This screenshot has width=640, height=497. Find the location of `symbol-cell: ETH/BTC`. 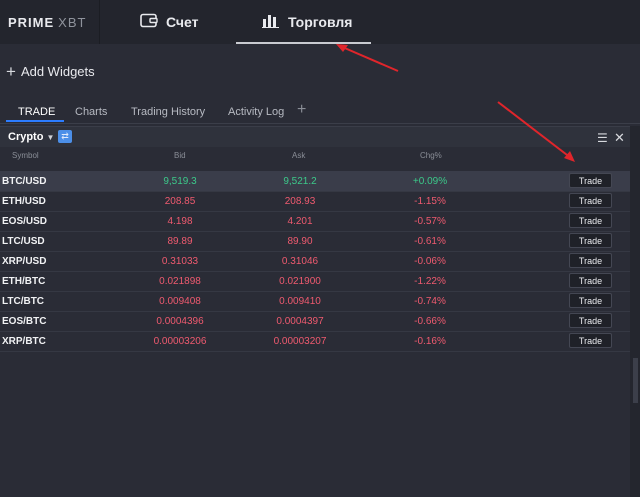

symbol-cell: ETH/BTC is located at coordinates (24, 281).